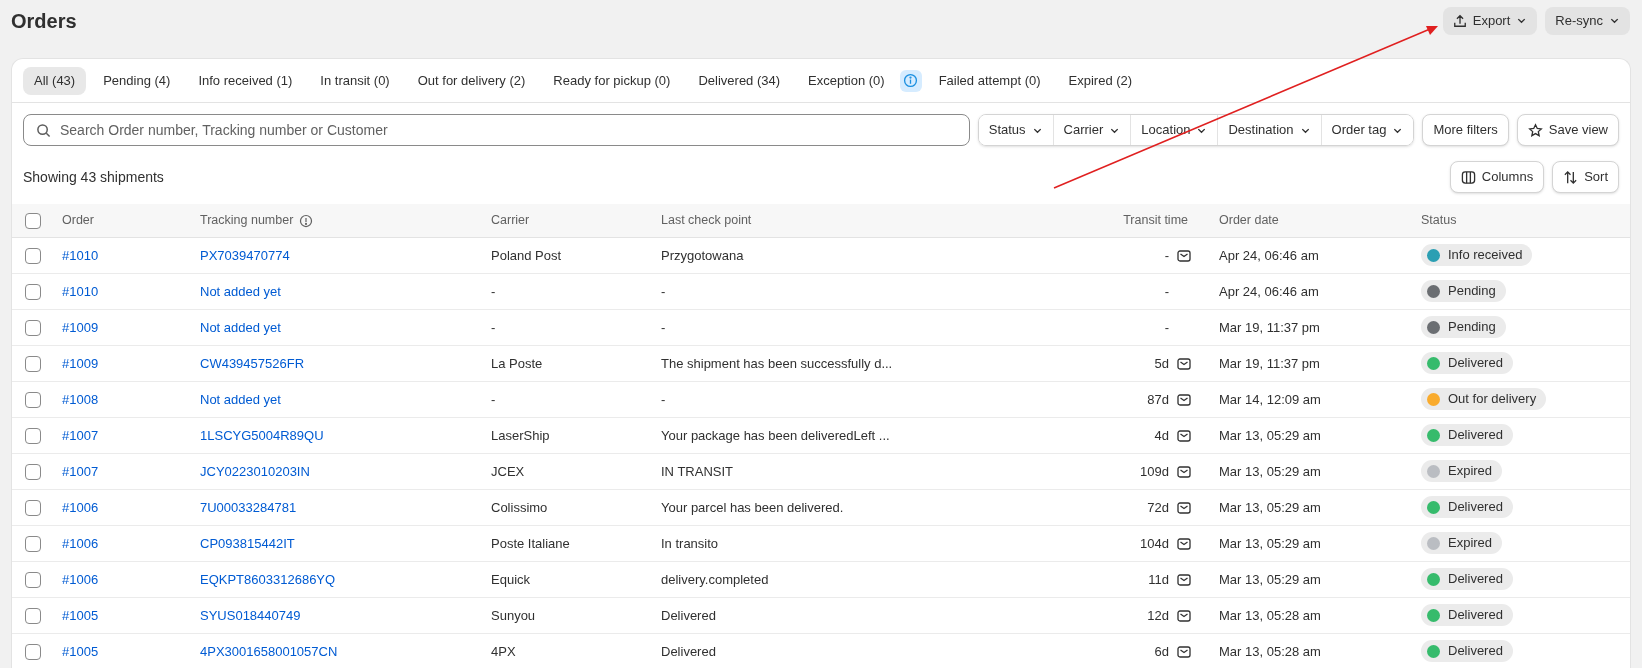 The image size is (1642, 668). Describe the element at coordinates (1468, 177) in the screenshot. I see `columns-icon` at that location.